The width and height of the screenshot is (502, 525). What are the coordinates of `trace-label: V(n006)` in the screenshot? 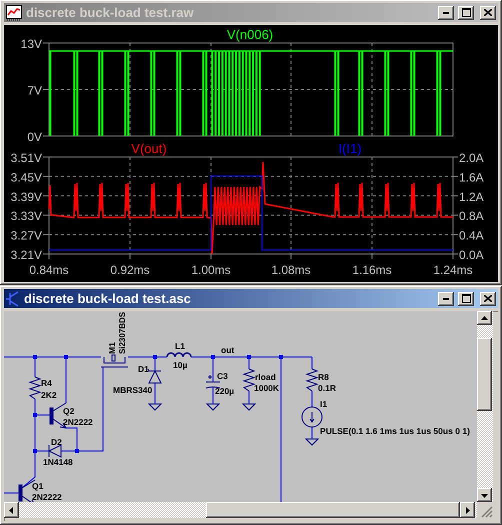 It's located at (250, 34).